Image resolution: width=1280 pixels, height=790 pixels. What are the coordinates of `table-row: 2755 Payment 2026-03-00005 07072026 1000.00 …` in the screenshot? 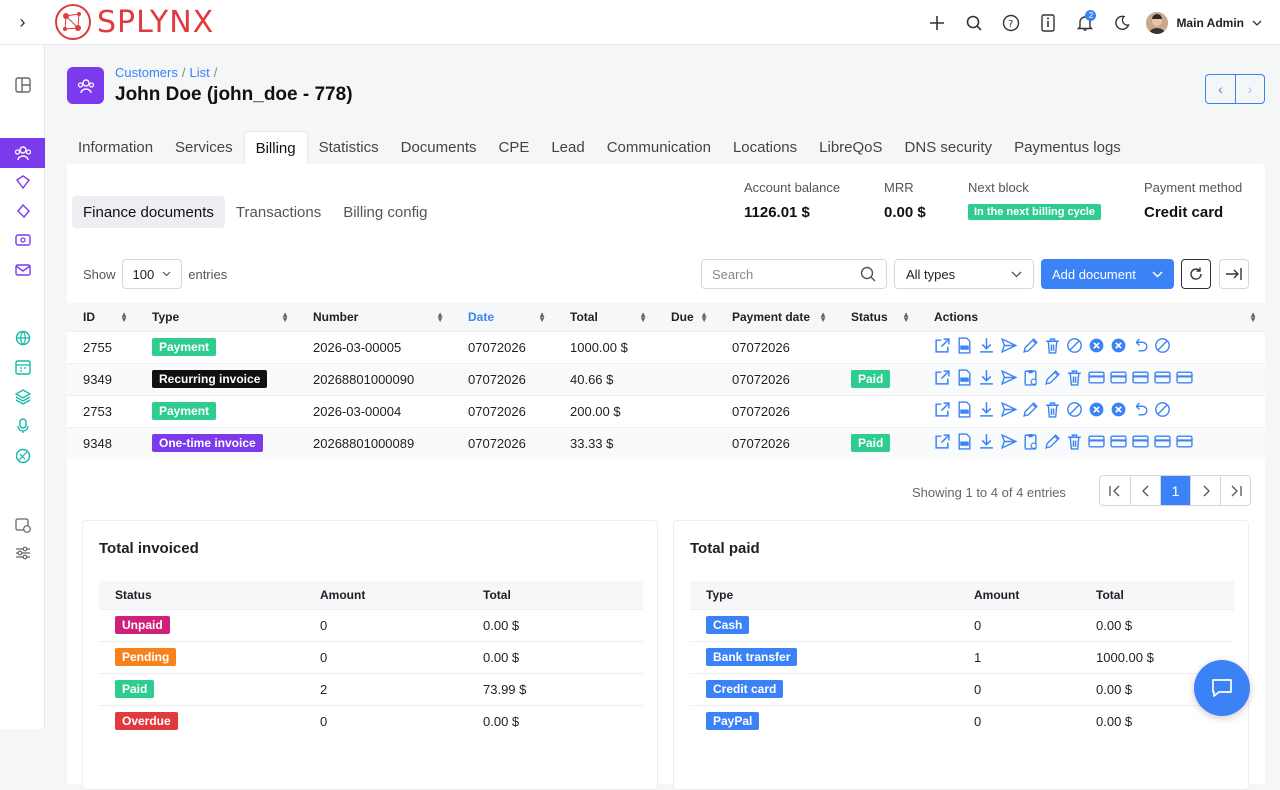 It's located at (666, 346).